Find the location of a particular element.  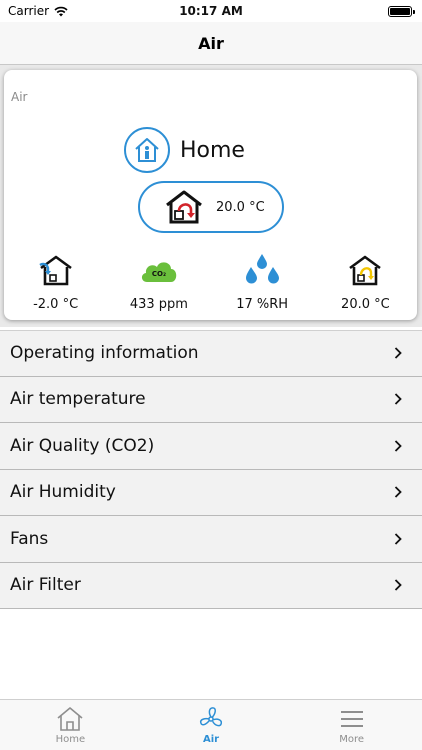

metric-humidity: 17 %RH is located at coordinates (262, 282).